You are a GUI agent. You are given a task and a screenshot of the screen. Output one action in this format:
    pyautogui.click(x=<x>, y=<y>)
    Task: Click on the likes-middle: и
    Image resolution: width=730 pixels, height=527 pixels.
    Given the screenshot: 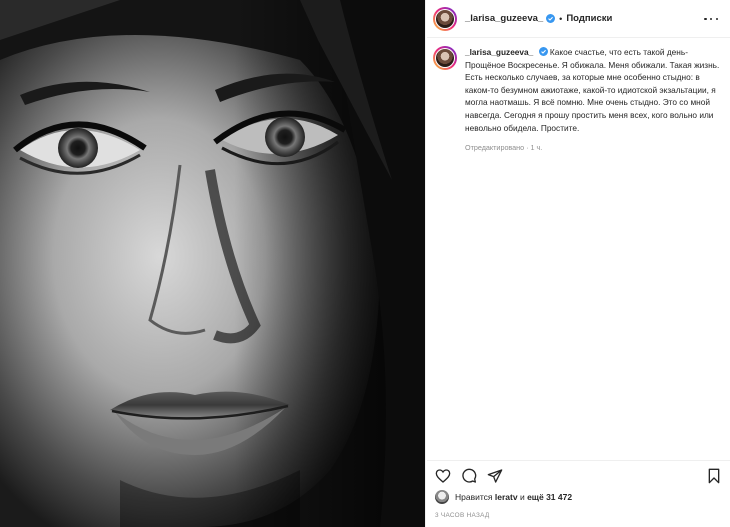 What is the action you would take?
    pyautogui.click(x=522, y=497)
    